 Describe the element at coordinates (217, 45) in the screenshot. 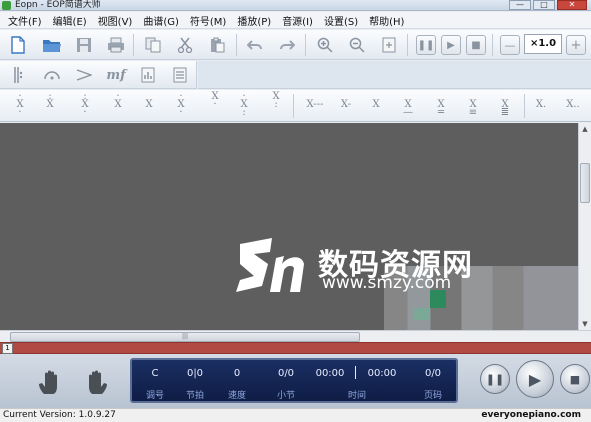

I see `paste-icon` at that location.